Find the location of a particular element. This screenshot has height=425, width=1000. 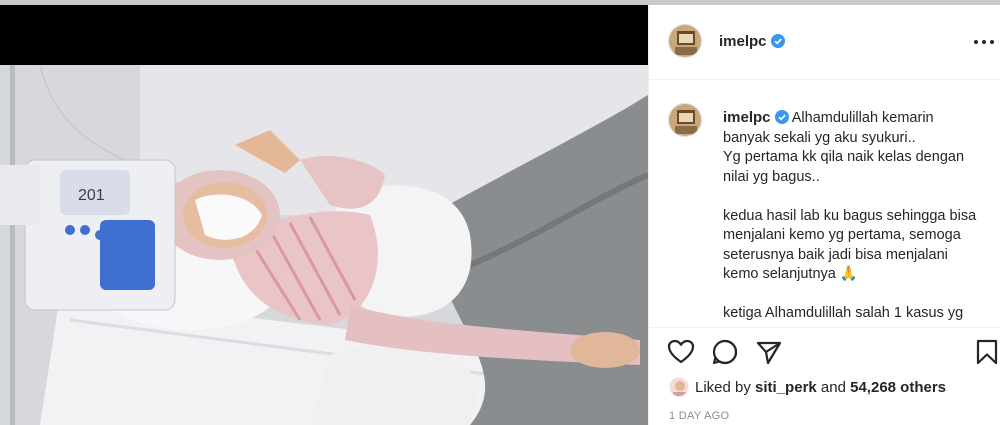

post-timestamp: 1 DAY AGO is located at coordinates (699, 416).